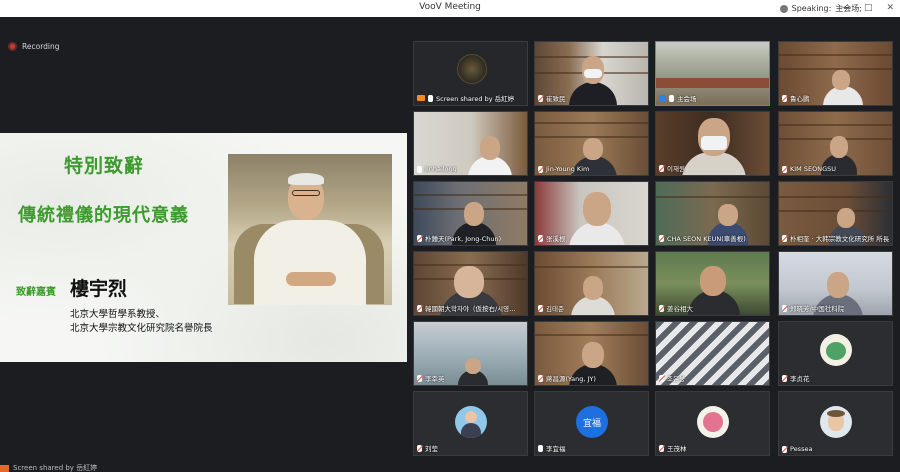 Image resolution: width=900 pixels, height=472 pixels. I want to click on speaker-affiliation-2: 北京大學宗教文化研究院名譽院長, so click(141, 328).